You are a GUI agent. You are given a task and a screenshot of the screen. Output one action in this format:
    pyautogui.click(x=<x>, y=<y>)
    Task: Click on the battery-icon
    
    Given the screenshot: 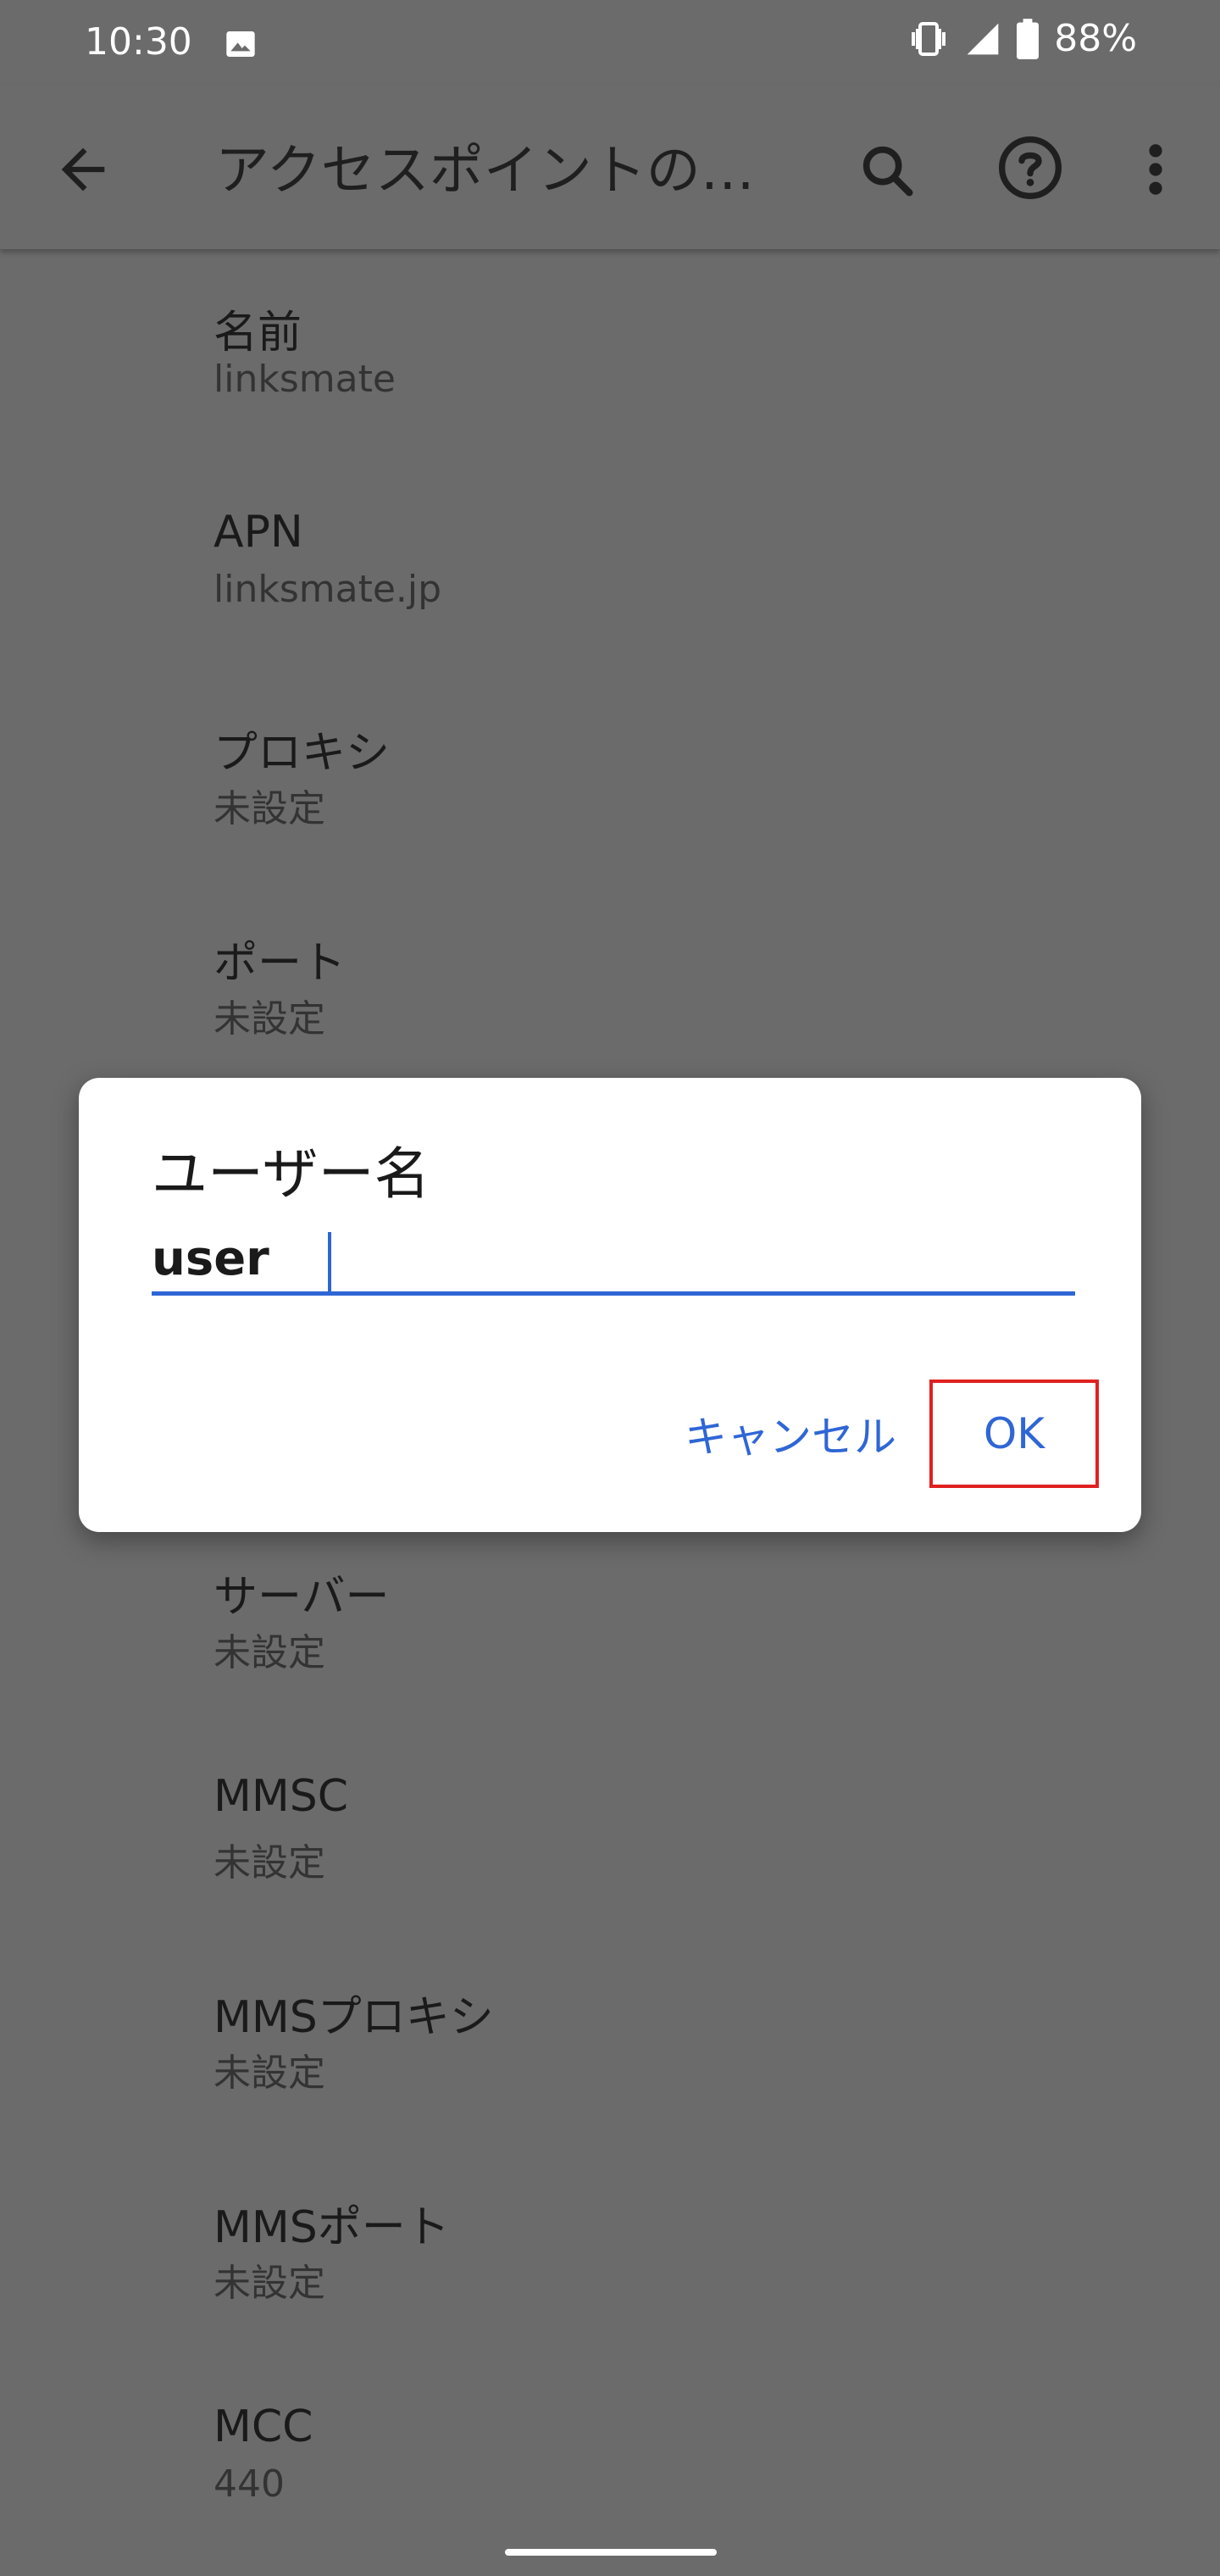 What is the action you would take?
    pyautogui.click(x=1028, y=38)
    